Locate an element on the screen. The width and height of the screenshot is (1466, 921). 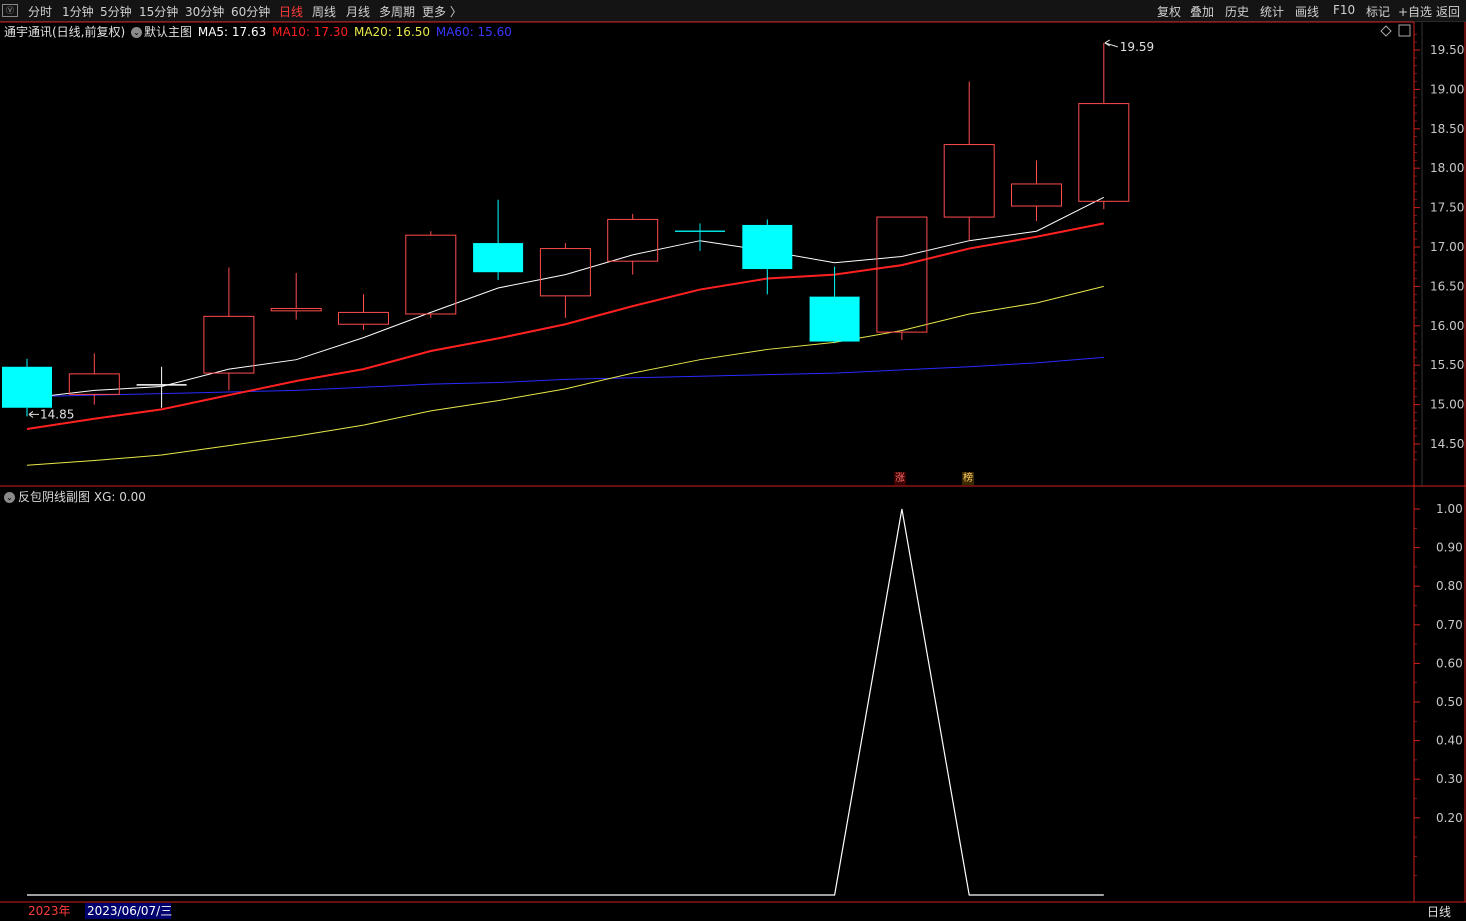
year-label: 2023年 is located at coordinates (49, 911).